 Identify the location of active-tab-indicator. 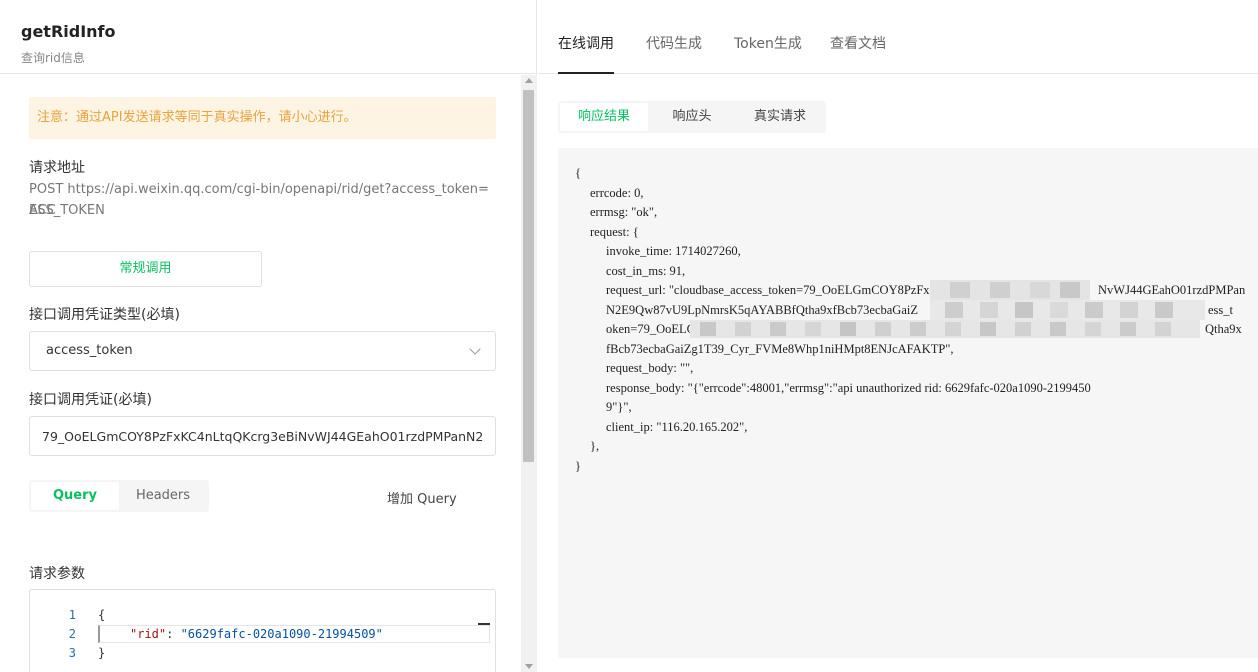
(586, 73).